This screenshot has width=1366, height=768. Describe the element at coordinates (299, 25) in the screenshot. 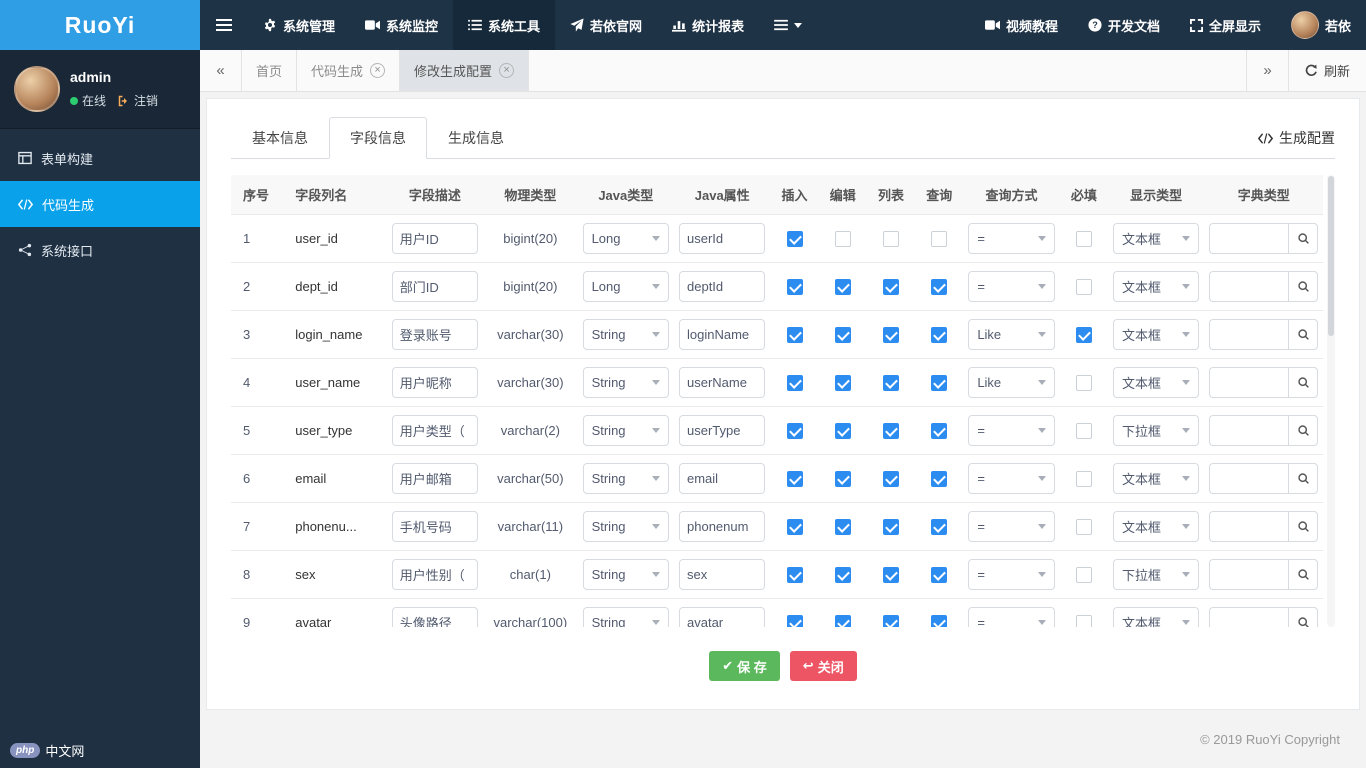

I see `nav-system-manage: 系统管理` at that location.